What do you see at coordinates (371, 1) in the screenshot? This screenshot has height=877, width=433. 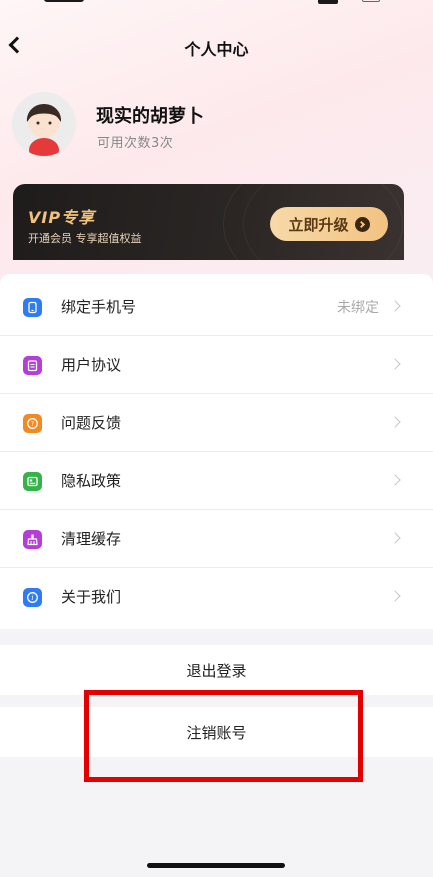 I see `battery-icon` at bounding box center [371, 1].